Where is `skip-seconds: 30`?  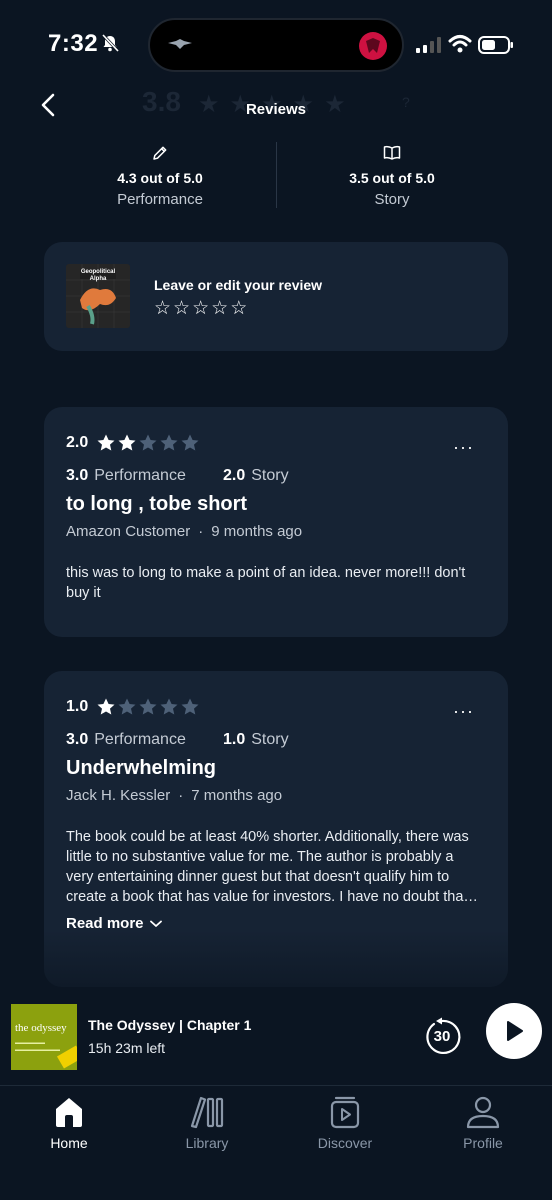
skip-seconds: 30 is located at coordinates (442, 1036).